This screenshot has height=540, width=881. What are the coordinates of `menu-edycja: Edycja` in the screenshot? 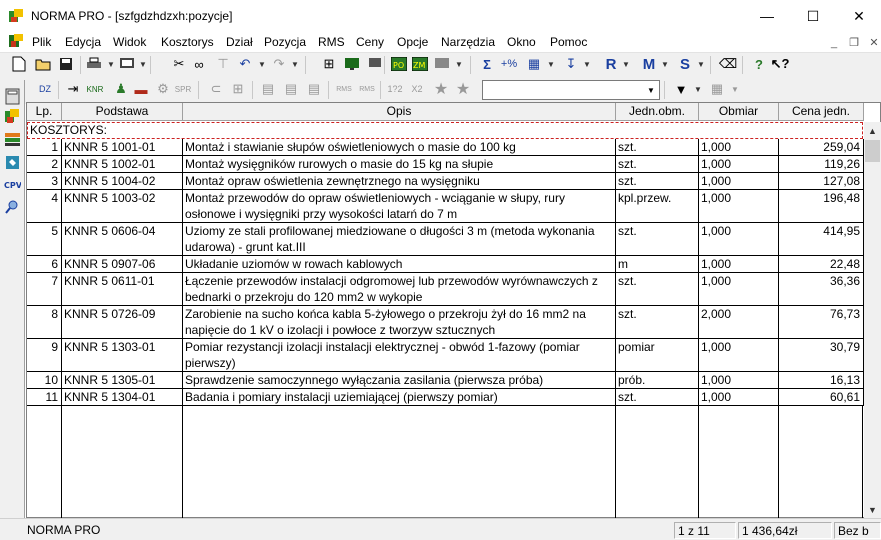 It's located at (83, 42).